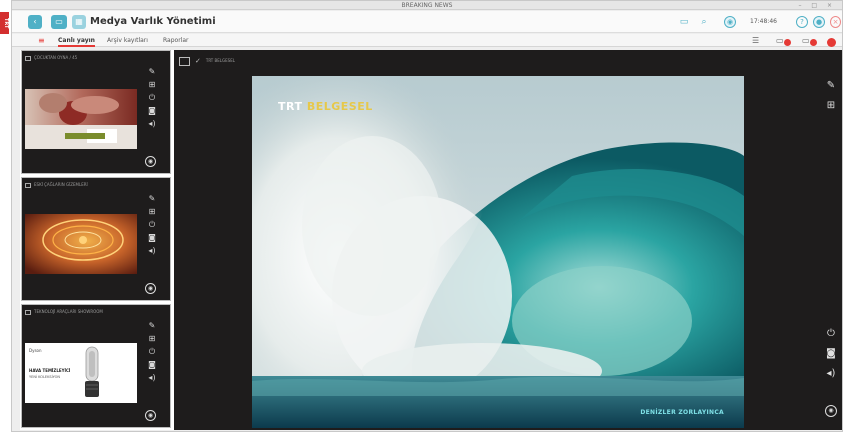 The height and width of the screenshot is (432, 851). Describe the element at coordinates (763, 21) in the screenshot. I see `clock: 17:48:46` at that location.